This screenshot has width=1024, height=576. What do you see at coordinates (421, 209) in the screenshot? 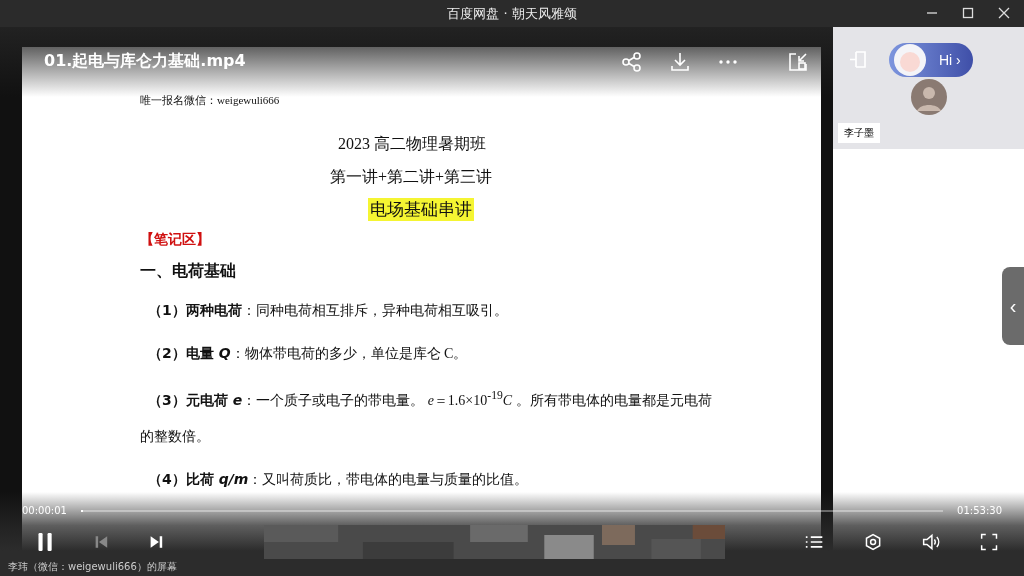
I see `topic-title: 电场基础串讲` at bounding box center [421, 209].